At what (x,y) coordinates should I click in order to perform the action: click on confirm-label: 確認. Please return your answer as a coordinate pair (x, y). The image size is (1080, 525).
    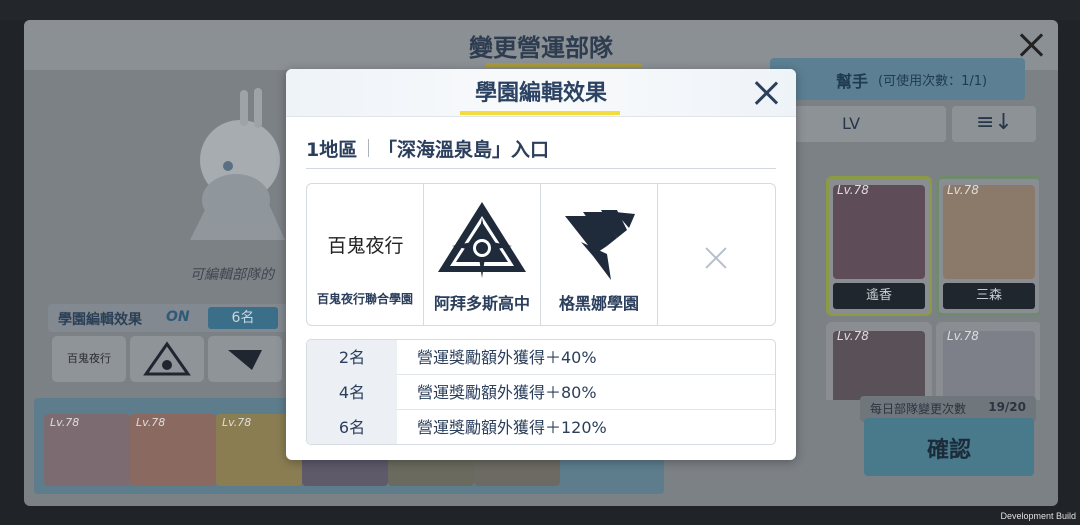
    Looking at the image, I should click on (948, 450).